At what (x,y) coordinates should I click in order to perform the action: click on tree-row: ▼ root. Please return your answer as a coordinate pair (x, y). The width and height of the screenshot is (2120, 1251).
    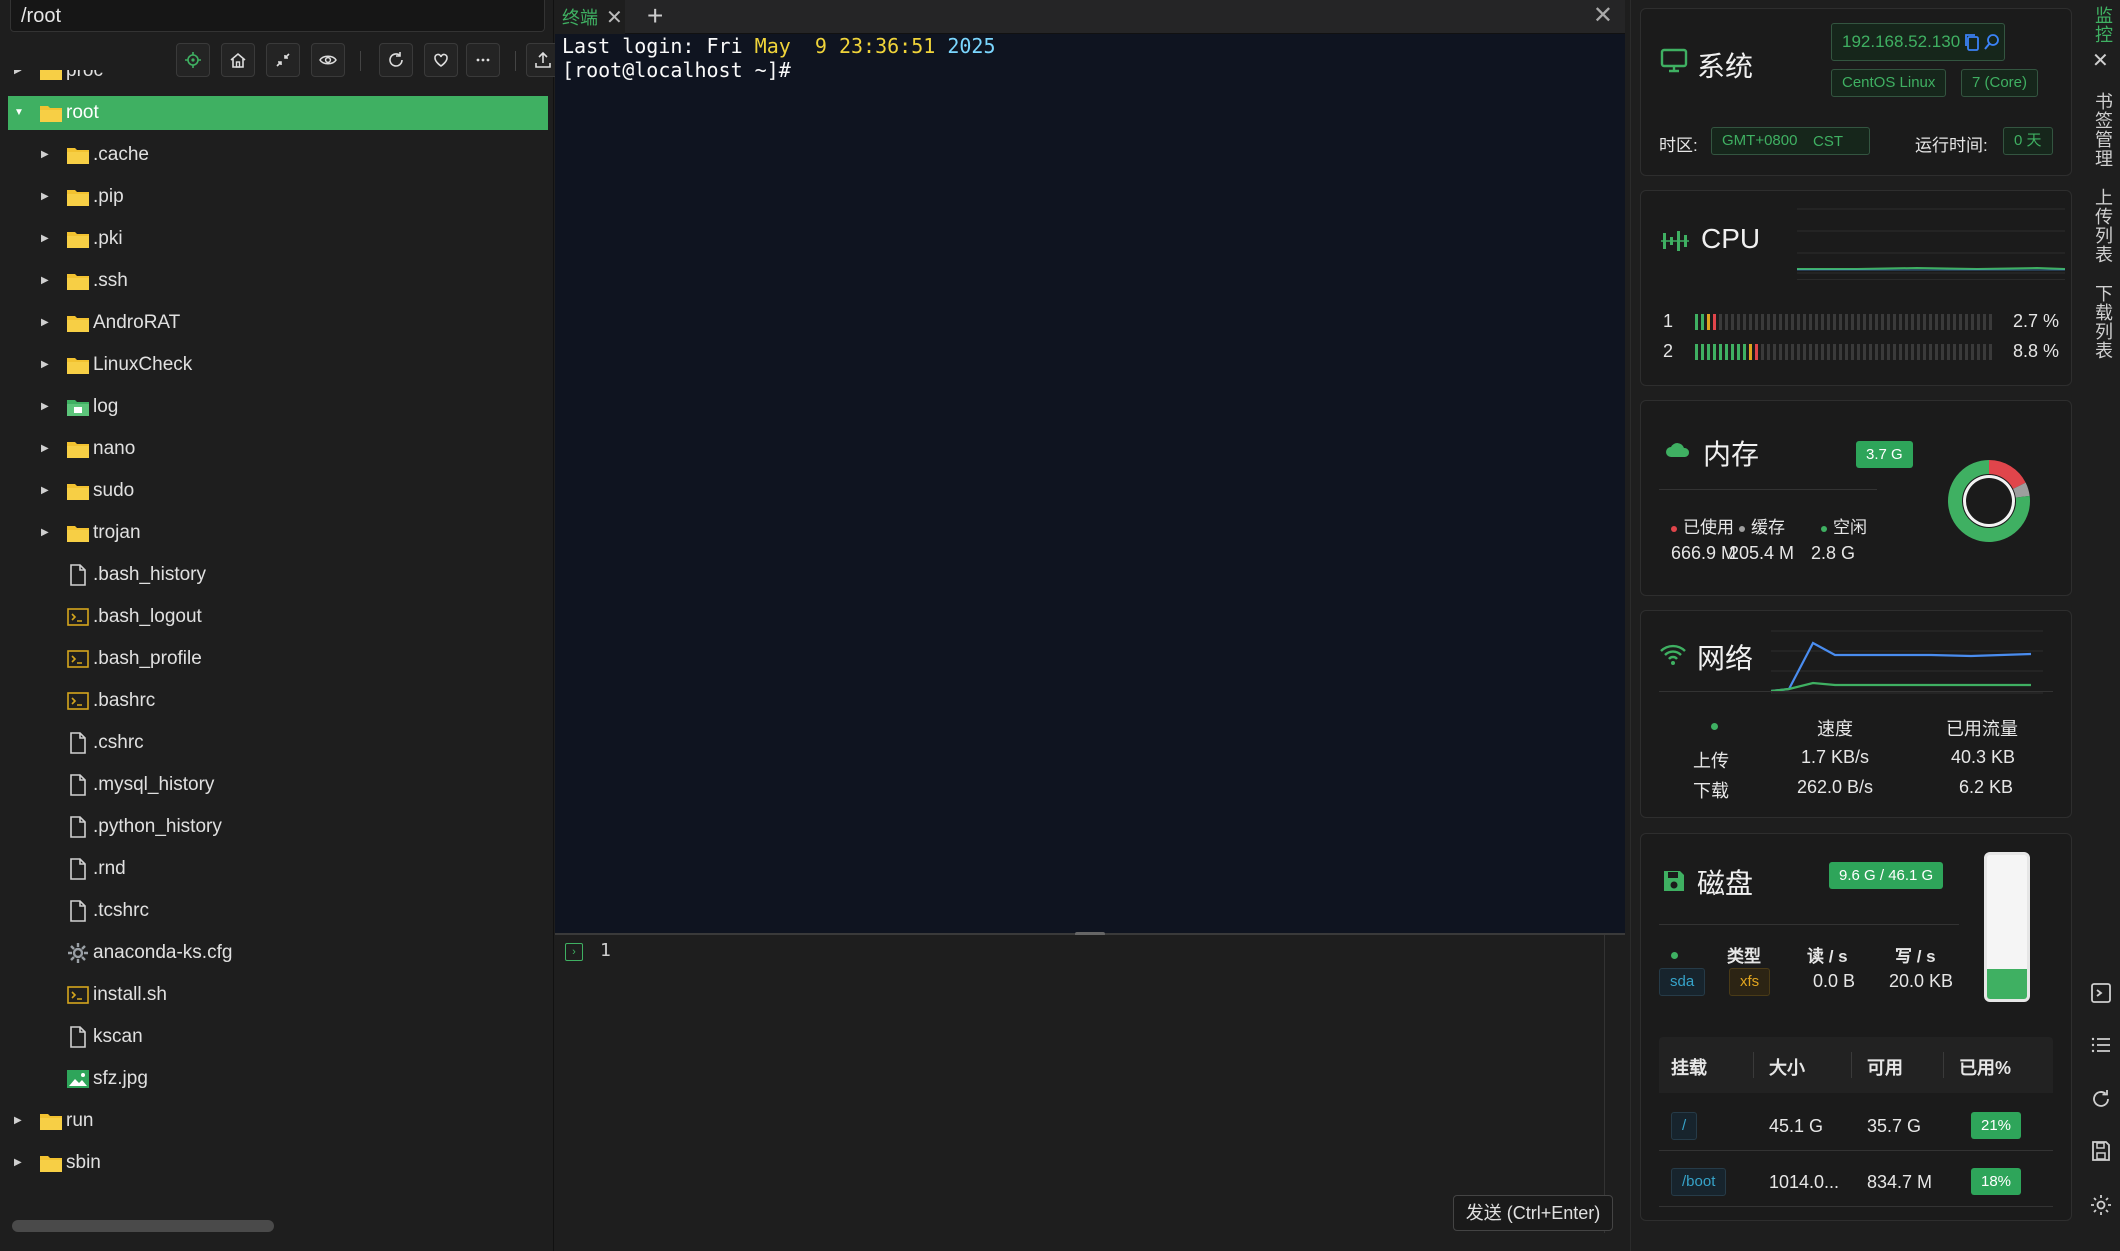
    Looking at the image, I should click on (278, 113).